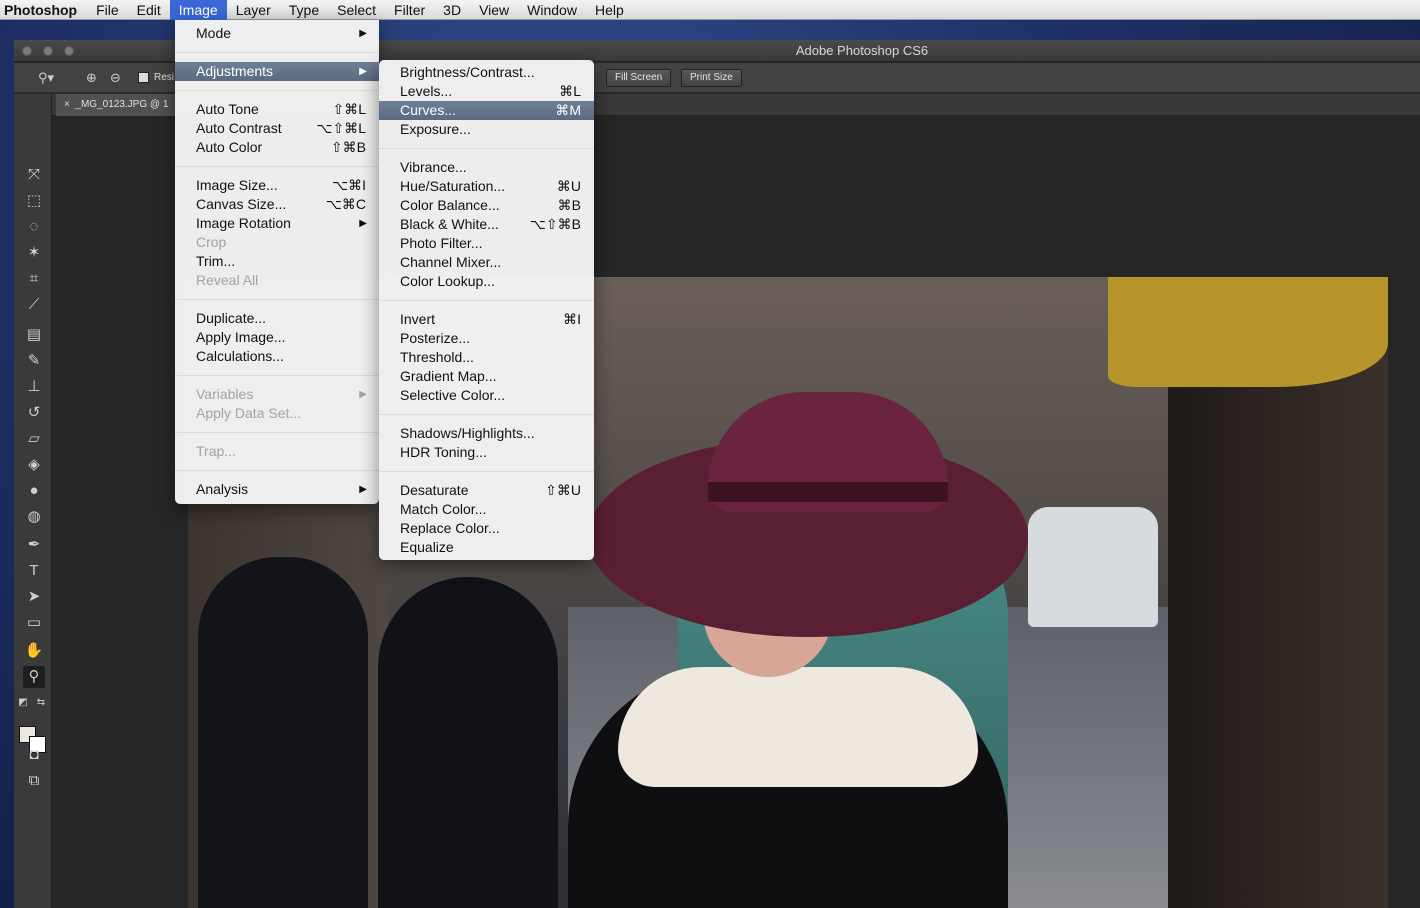  What do you see at coordinates (452, 10) in the screenshot?
I see `menu-3d: 3D` at bounding box center [452, 10].